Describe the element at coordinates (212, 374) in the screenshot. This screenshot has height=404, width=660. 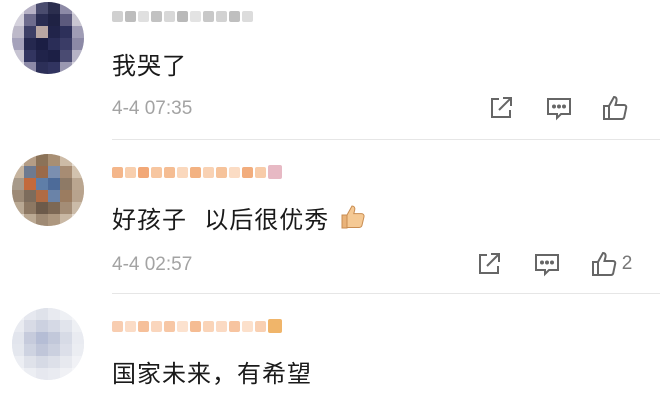
I see `comment-text: 国家未来，有希望` at that location.